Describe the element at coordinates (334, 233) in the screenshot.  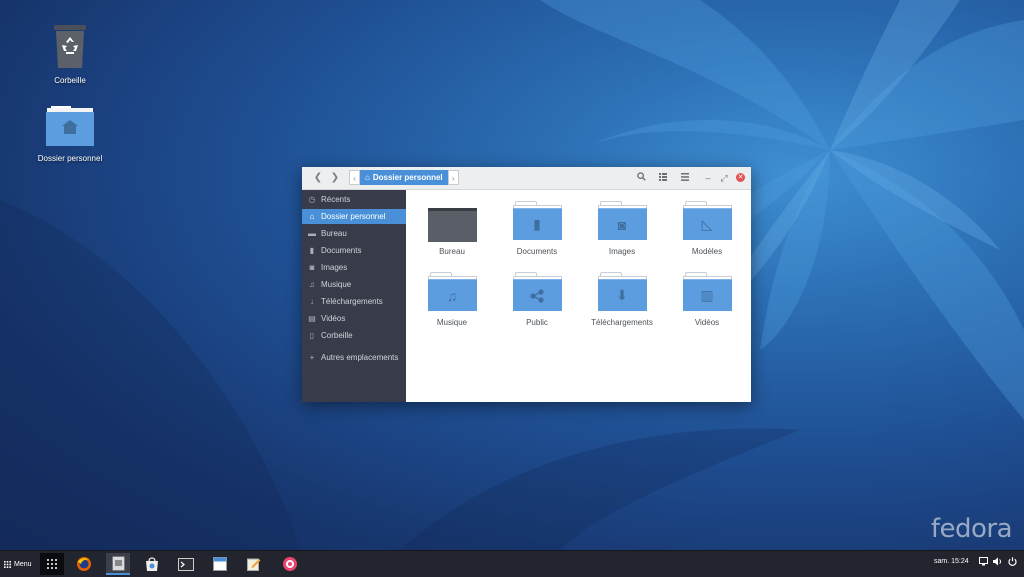
I see `sidebar-item-label: Bureau` at that location.